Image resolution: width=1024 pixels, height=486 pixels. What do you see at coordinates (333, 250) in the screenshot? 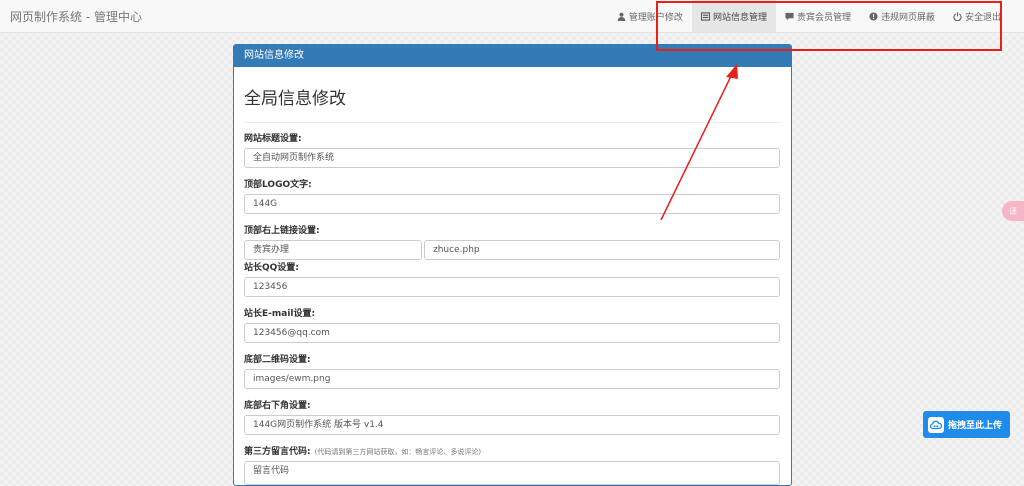
I see `top-link-text-input: 贵宾办理` at bounding box center [333, 250].